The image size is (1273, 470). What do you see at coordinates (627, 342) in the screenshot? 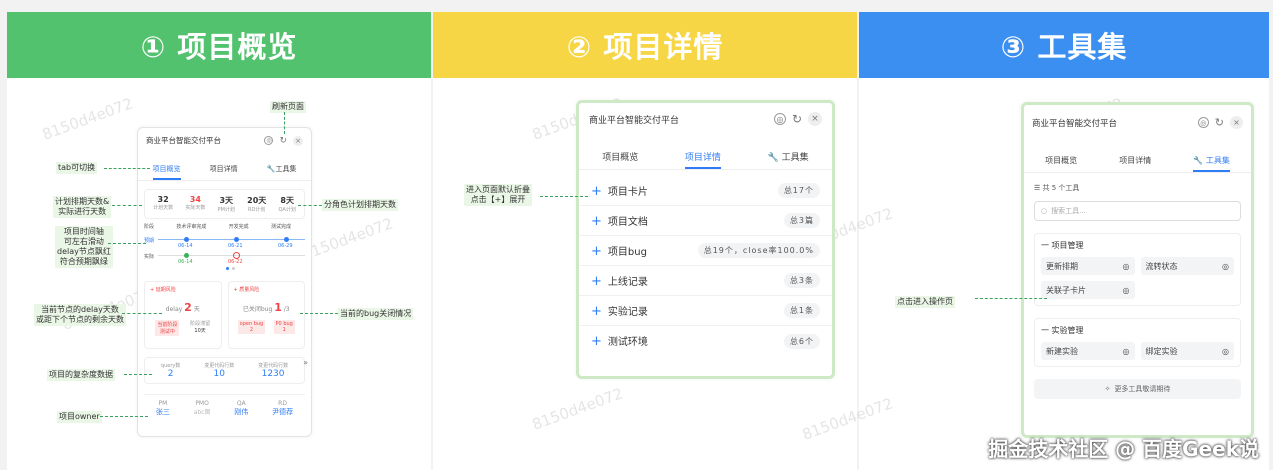
I see `detail-label: 测试环境` at bounding box center [627, 342].